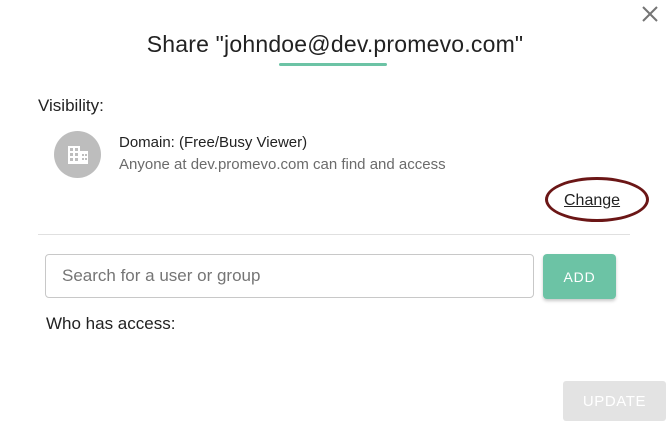 This screenshot has width=670, height=426. I want to click on update-button: UPDATE, so click(614, 401).